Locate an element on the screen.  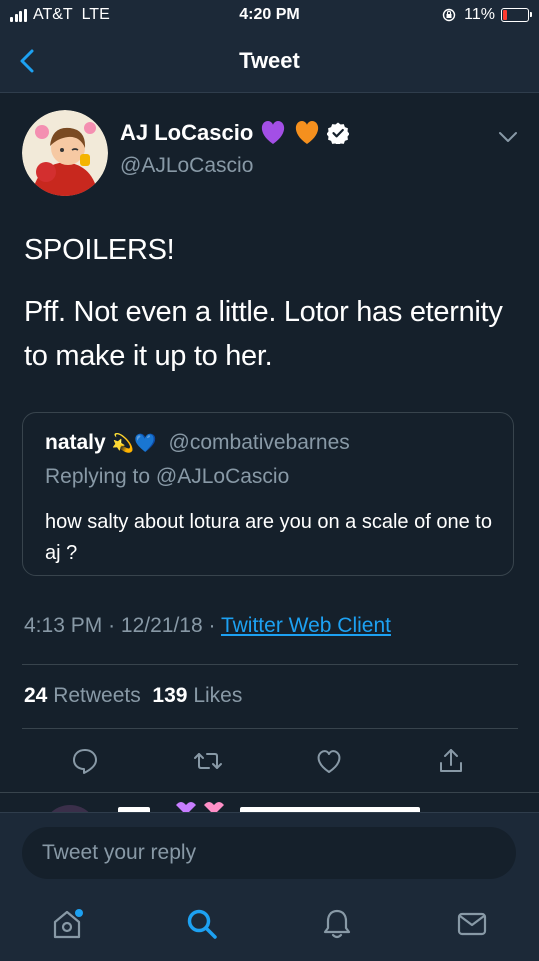
author-name-row: AJ LoCascio is located at coordinates (235, 133).